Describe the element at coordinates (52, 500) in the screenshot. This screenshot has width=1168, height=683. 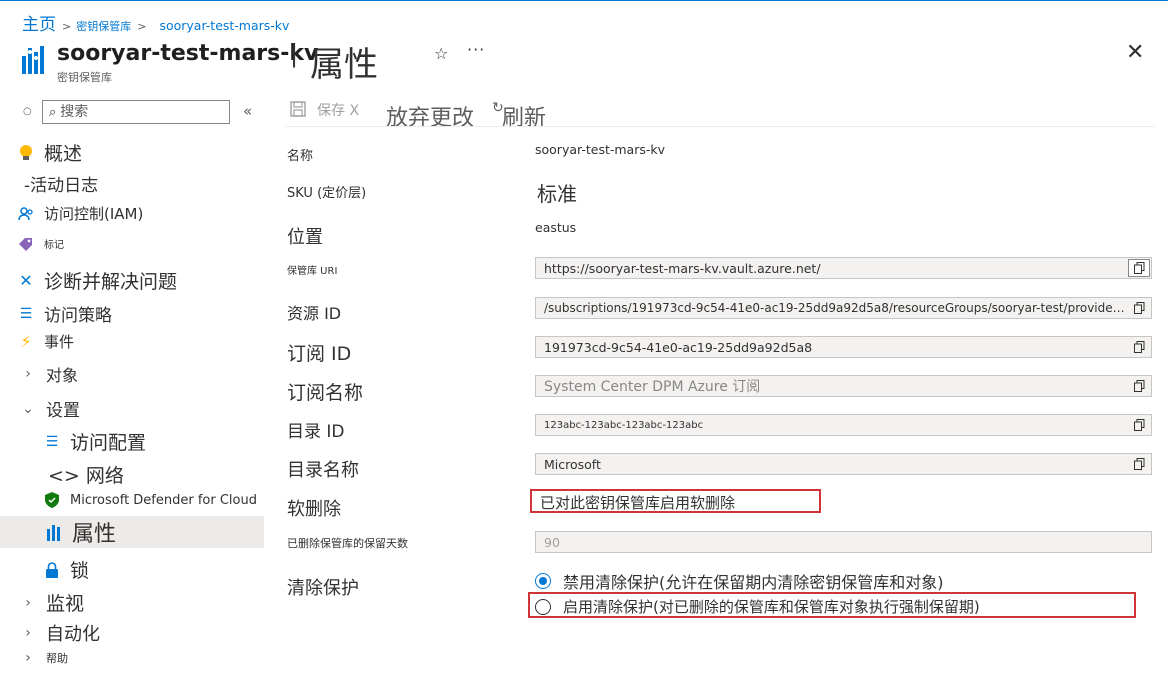
I see `shield-icon` at that location.